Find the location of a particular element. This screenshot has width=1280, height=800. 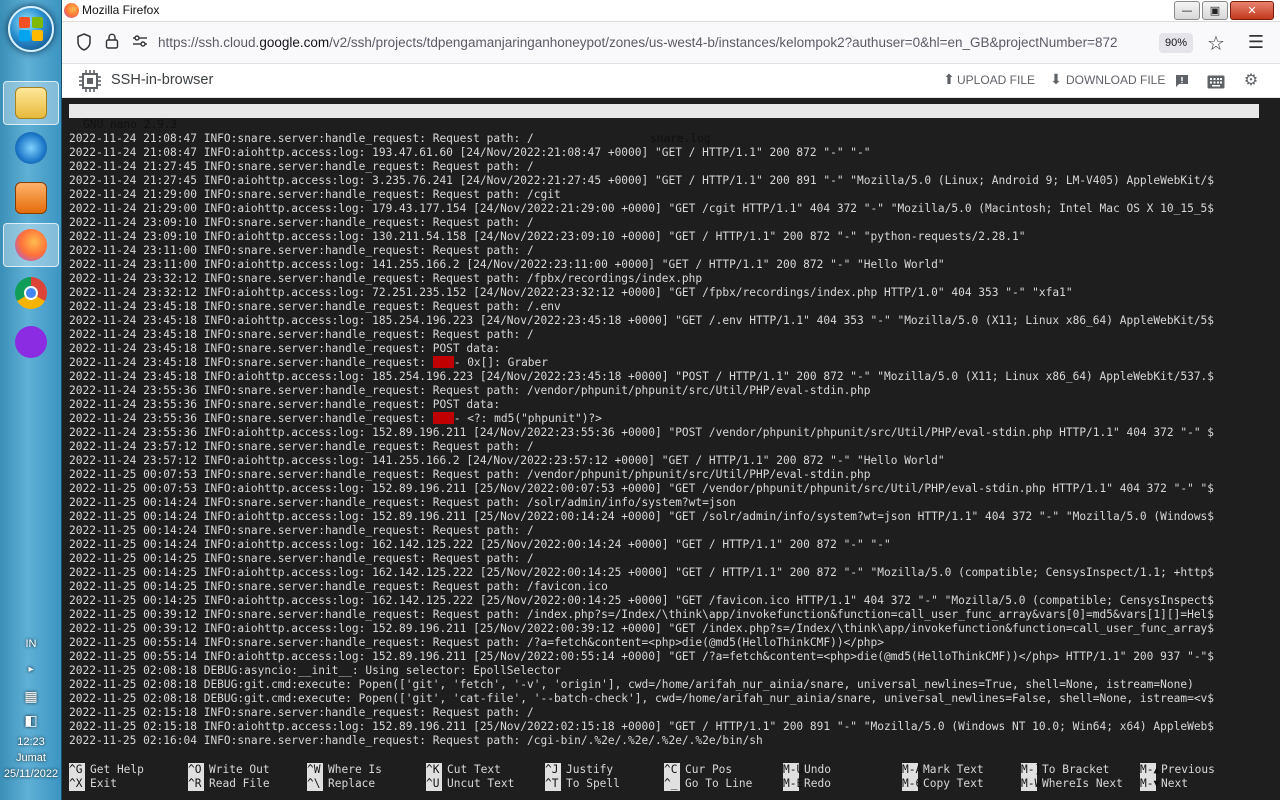

help-item: M-]To Bracket is located at coordinates (1065, 770).